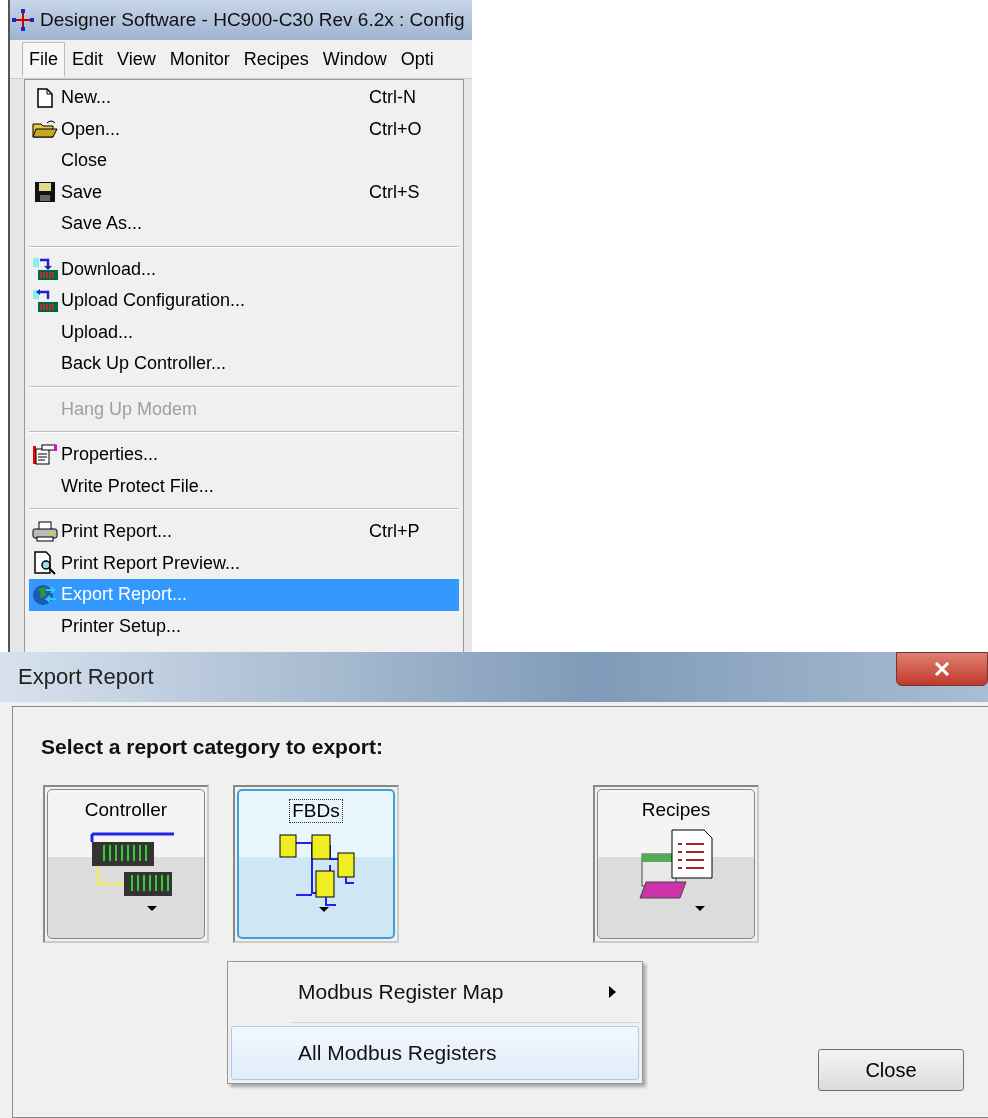  I want to click on folder-icon, so click(45, 129).